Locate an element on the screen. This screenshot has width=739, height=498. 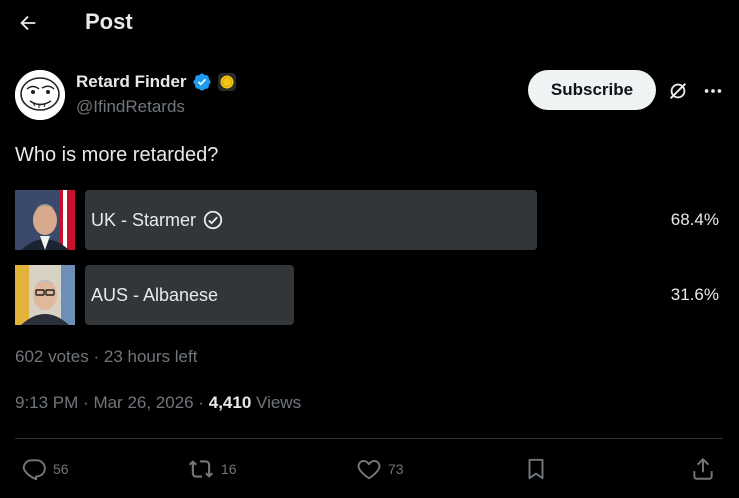
poll-option-label: UK - Starmer is located at coordinates (157, 220).